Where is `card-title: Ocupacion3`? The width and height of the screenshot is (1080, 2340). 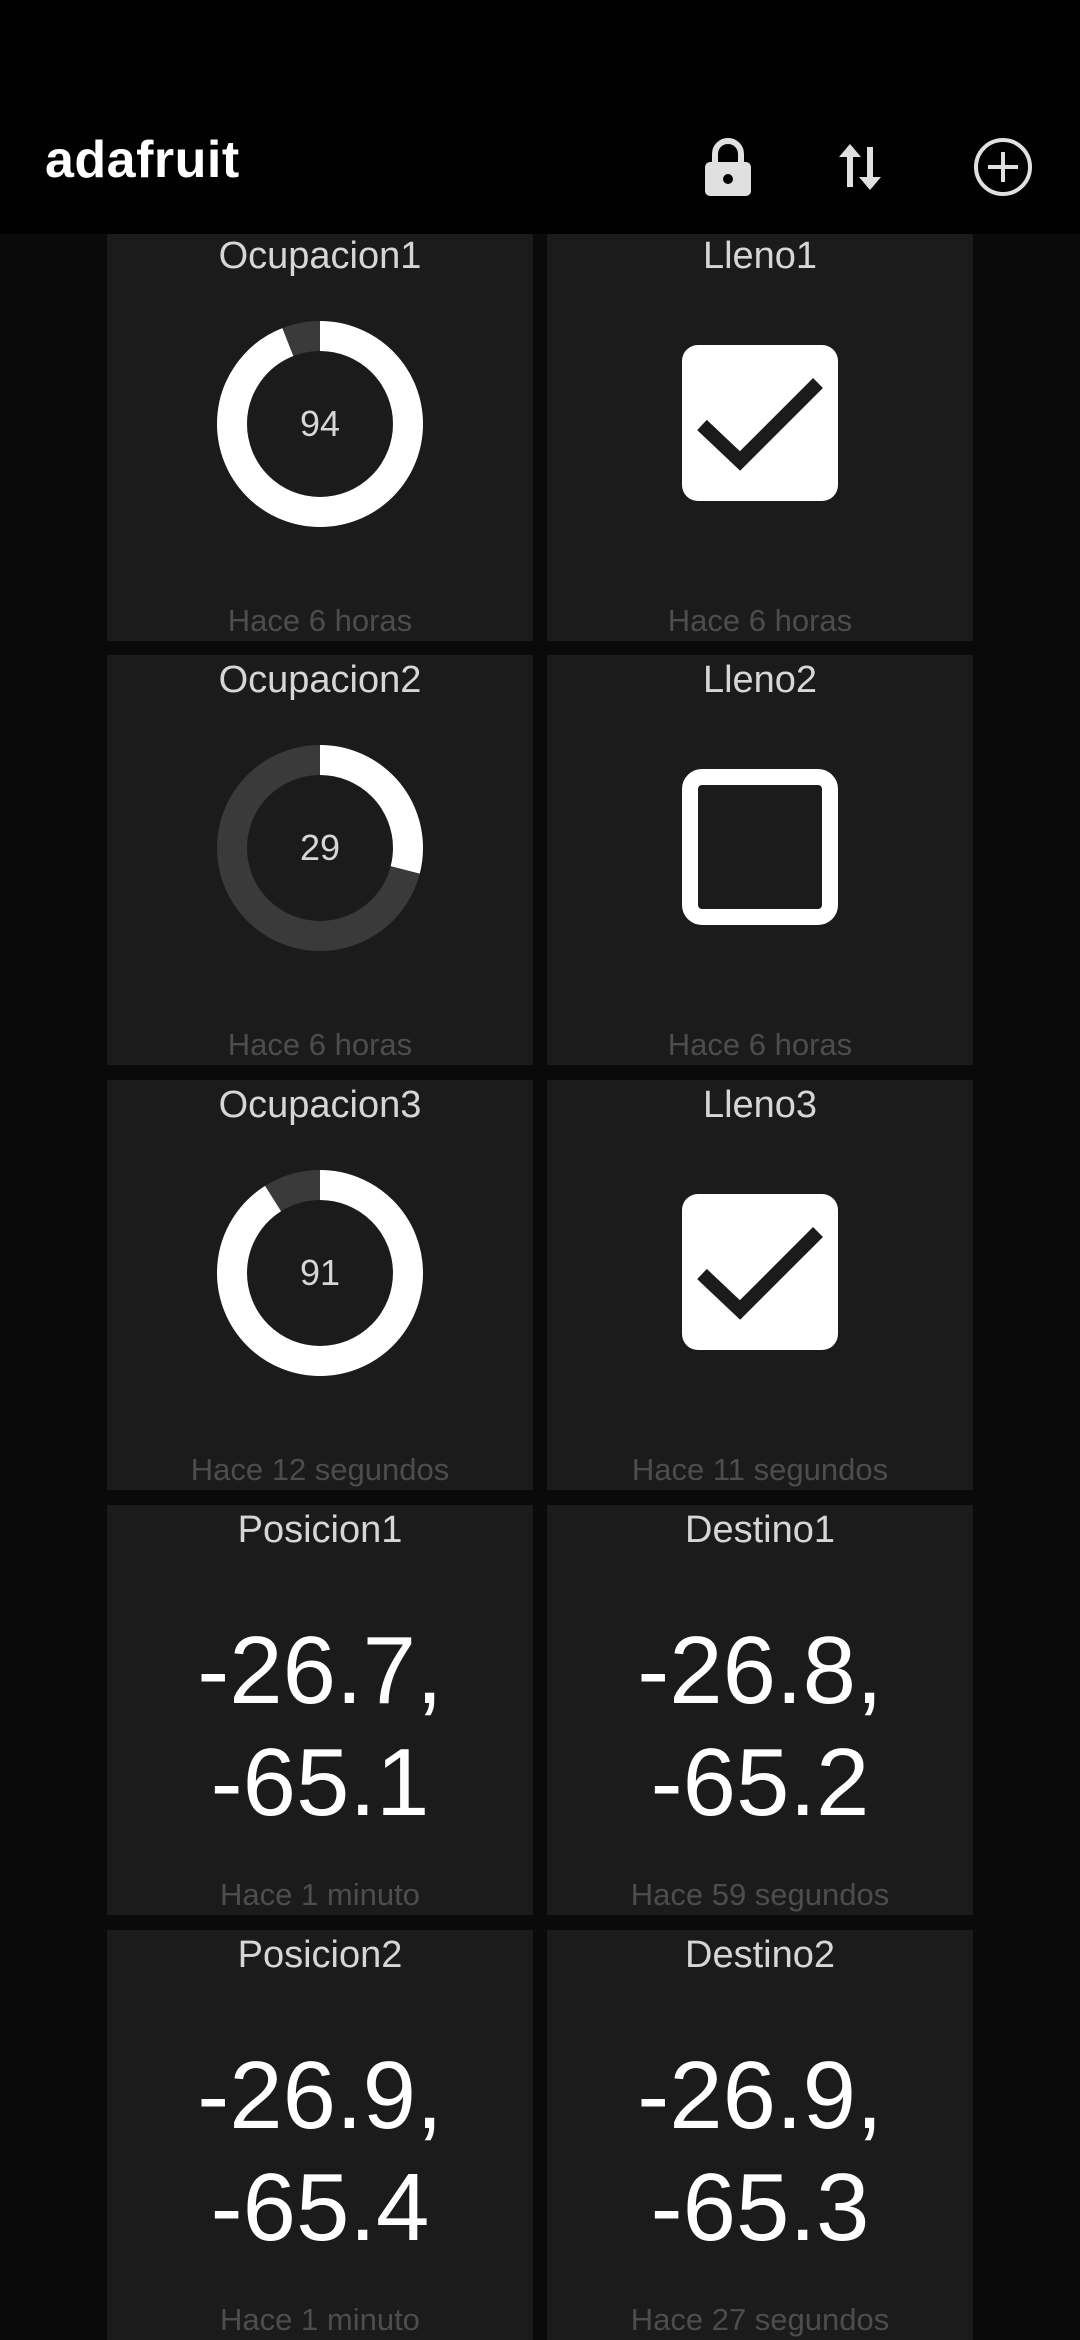 card-title: Ocupacion3 is located at coordinates (320, 1105).